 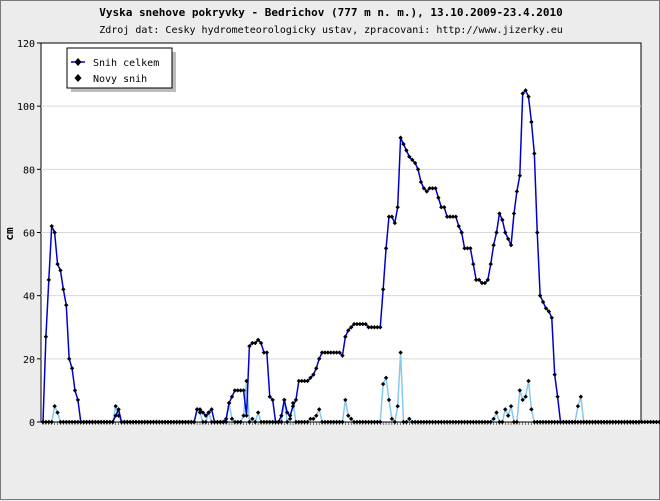 I want to click on y-tick-label: 60, so click(x=29, y=234).